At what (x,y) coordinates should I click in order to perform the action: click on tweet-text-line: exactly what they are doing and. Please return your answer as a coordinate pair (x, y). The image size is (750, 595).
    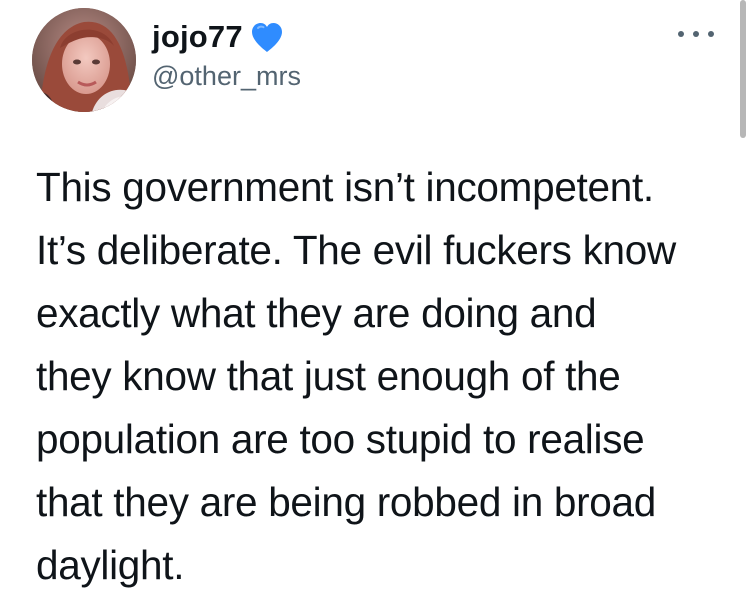
    Looking at the image, I should click on (316, 313).